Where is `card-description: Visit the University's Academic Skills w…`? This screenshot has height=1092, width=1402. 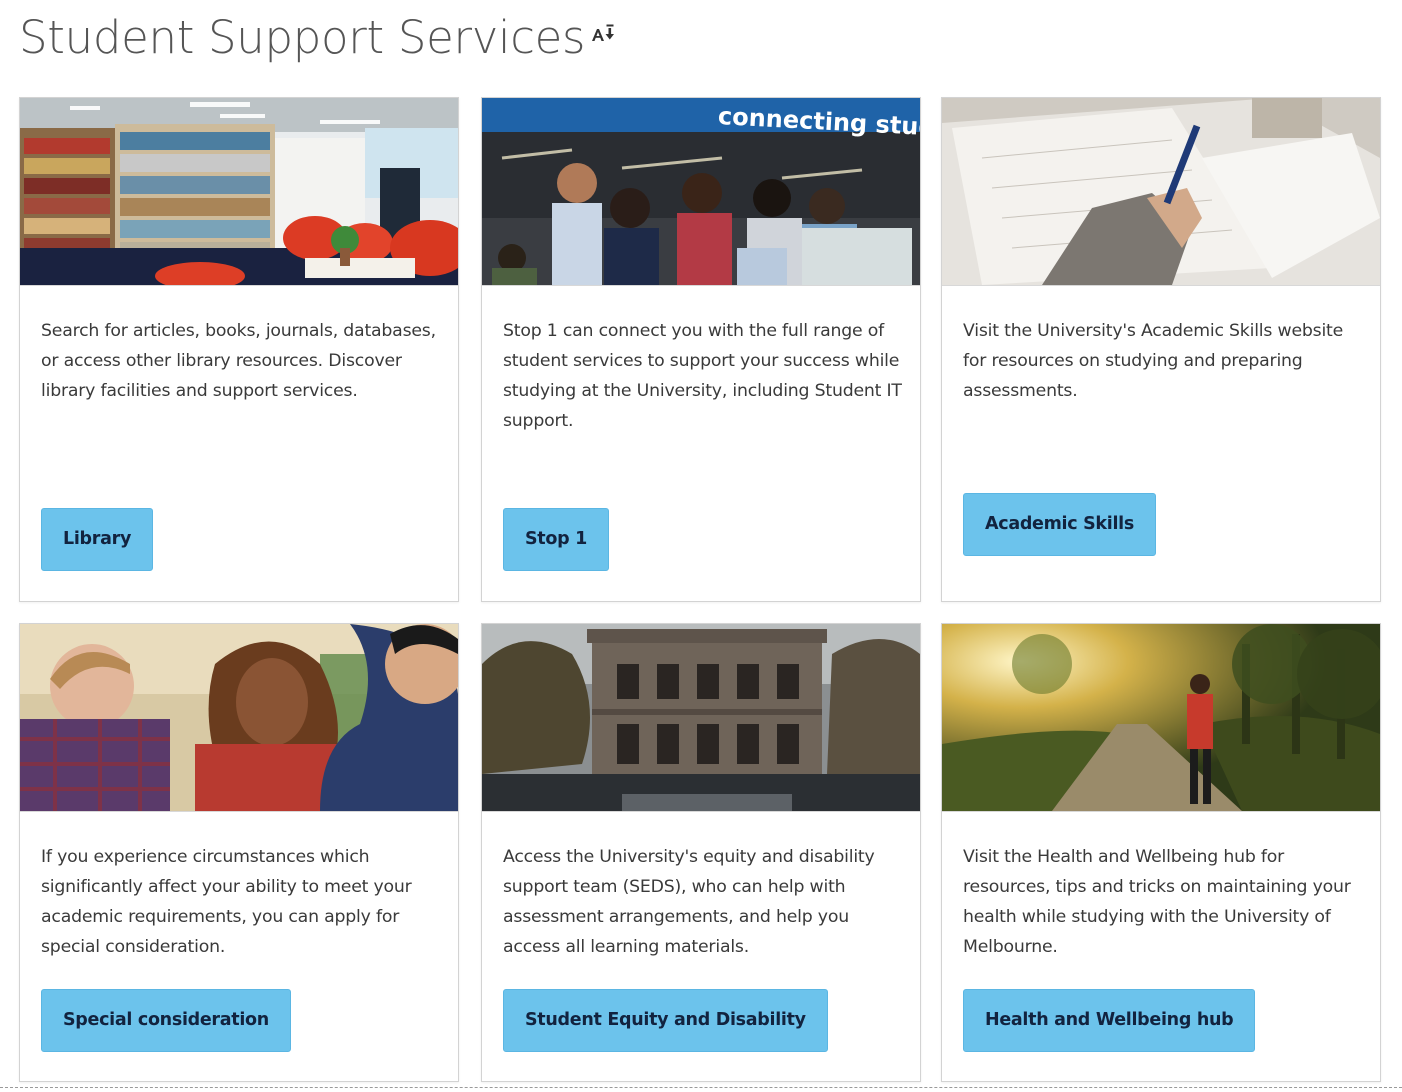
card-description: Visit the University's Academic Skills w… is located at coordinates (1153, 361).